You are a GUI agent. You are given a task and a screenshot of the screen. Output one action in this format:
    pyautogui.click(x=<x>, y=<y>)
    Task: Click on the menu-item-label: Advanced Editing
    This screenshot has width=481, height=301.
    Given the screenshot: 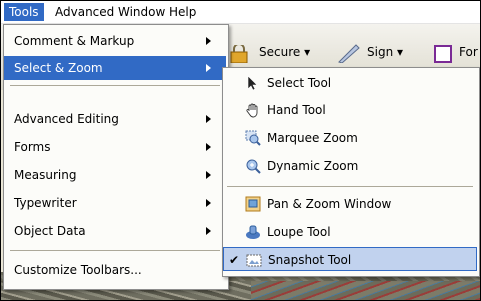 What is the action you would take?
    pyautogui.click(x=66, y=119)
    